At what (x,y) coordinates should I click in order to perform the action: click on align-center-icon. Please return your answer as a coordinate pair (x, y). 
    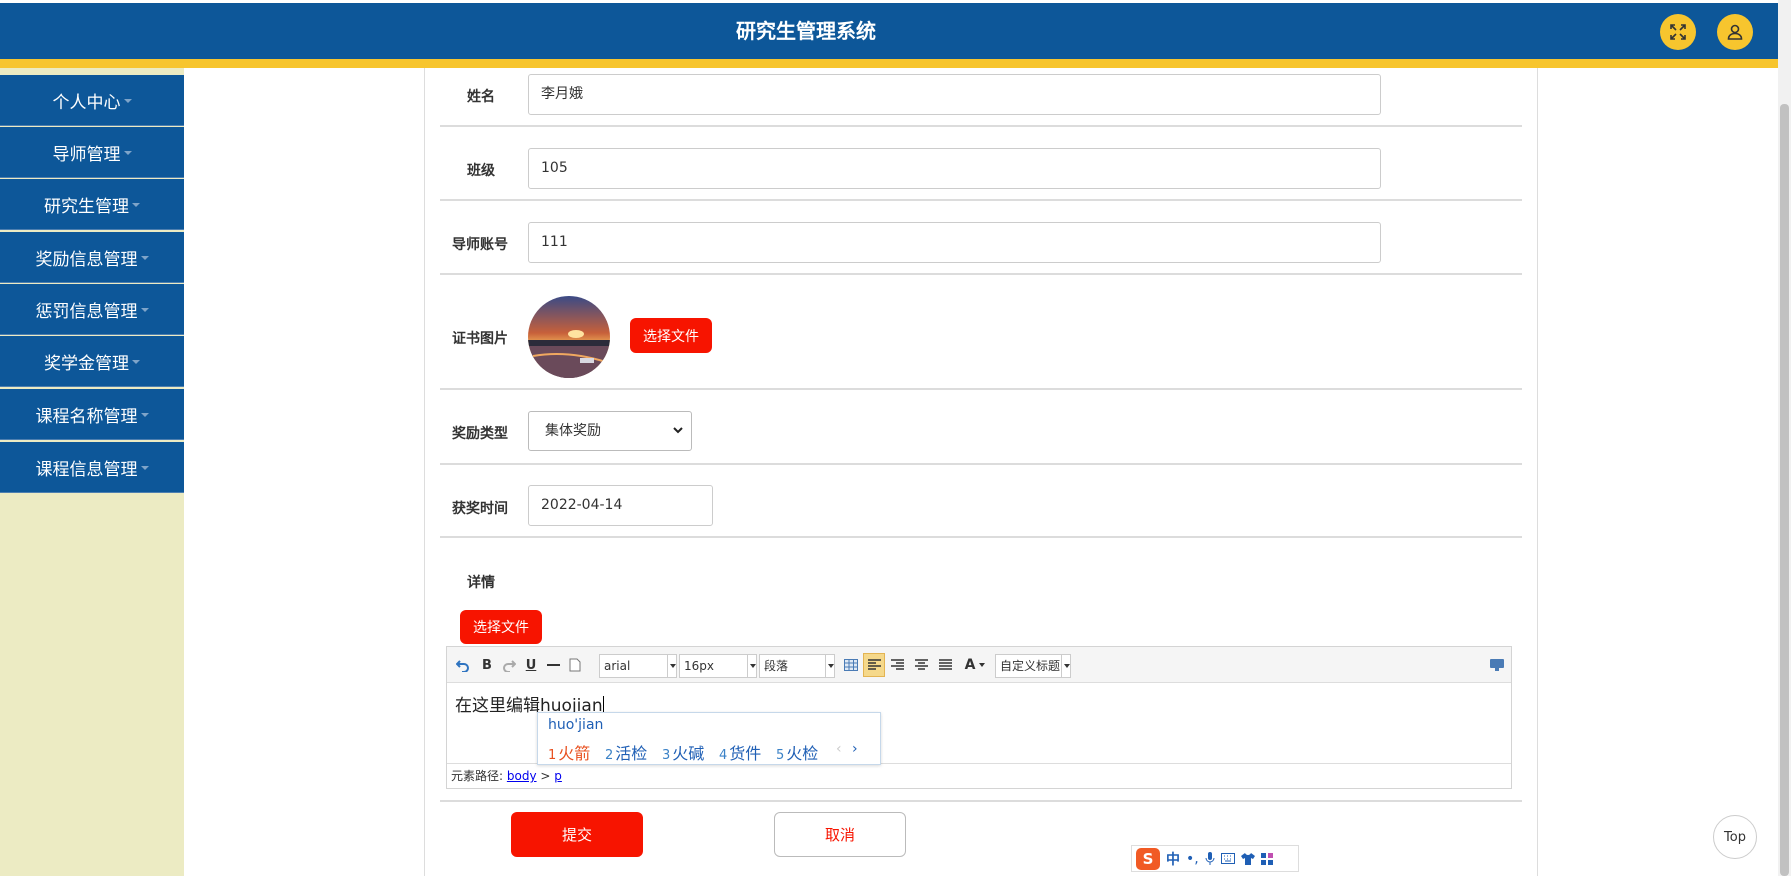
    Looking at the image, I should click on (921, 664).